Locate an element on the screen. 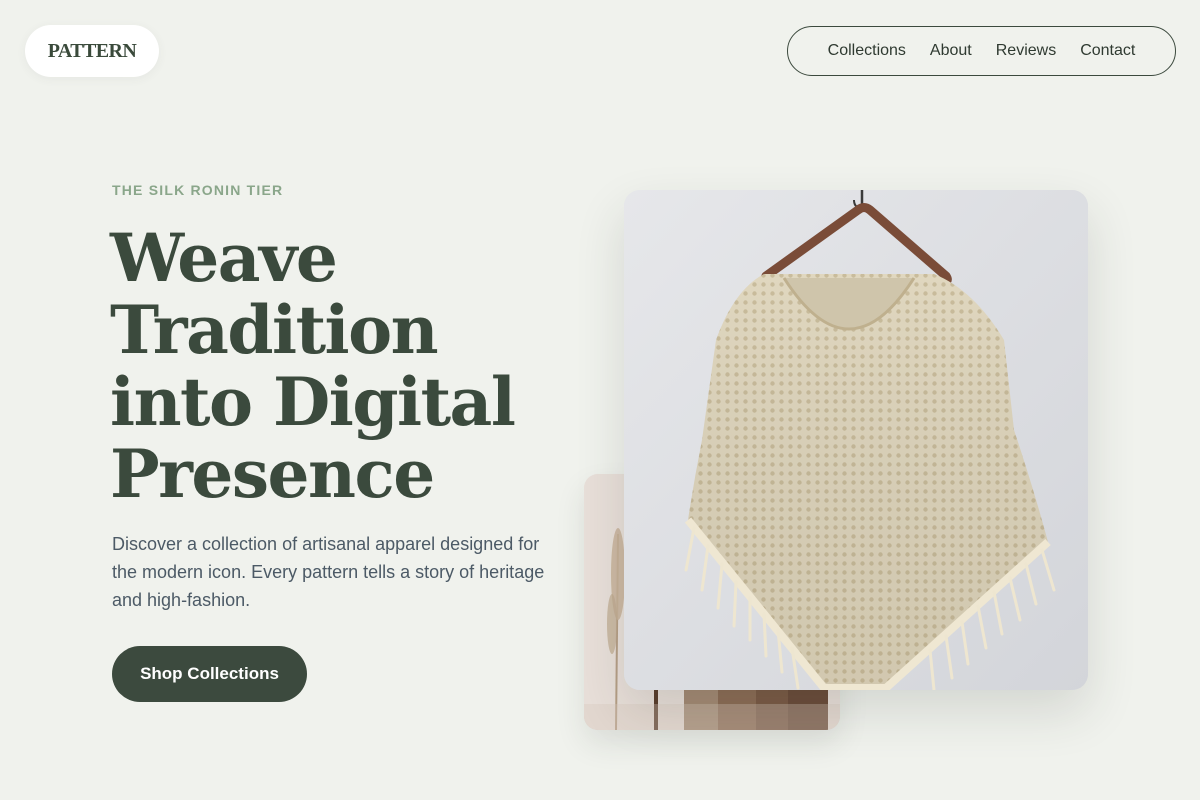 This screenshot has width=1200, height=800. headline-line: Tradition is located at coordinates (274, 330).